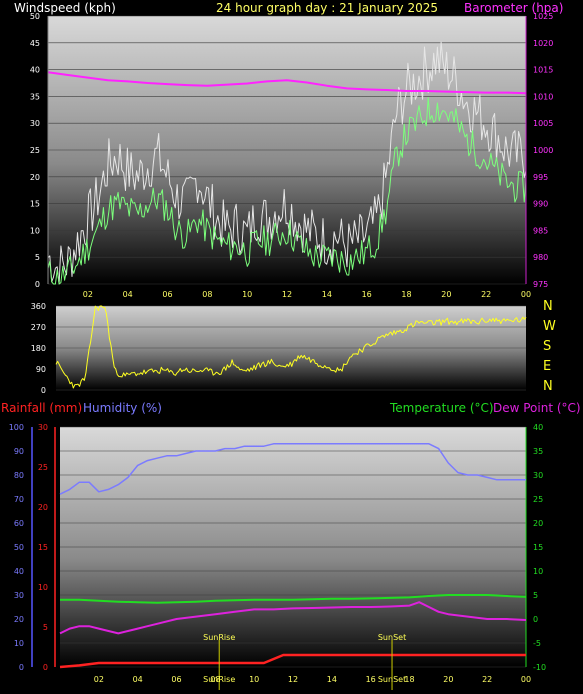 Image resolution: width=583 pixels, height=694 pixels. I want to click on wind-x-tick-label: 08, so click(207, 294).